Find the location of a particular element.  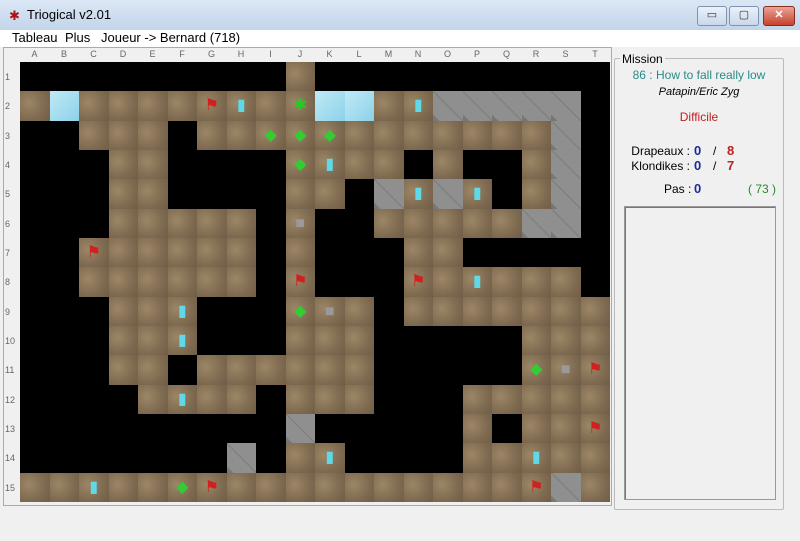

block-icon: ■ is located at coordinates (301, 223).